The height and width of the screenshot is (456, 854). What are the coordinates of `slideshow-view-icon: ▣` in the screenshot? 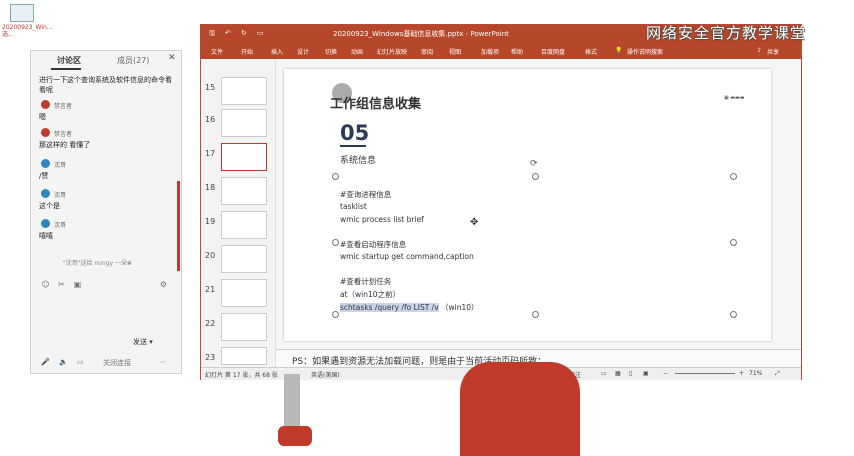 It's located at (646, 373).